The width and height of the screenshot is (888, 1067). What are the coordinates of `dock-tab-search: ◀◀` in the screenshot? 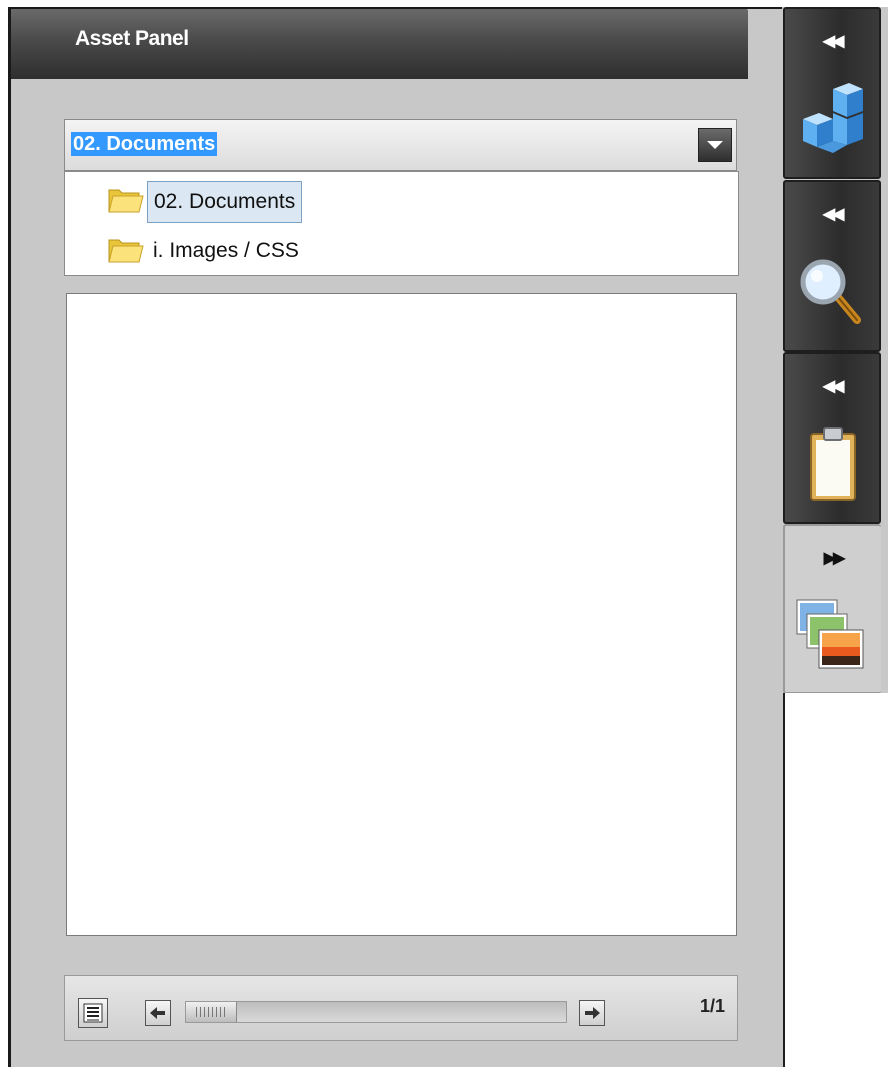 It's located at (832, 266).